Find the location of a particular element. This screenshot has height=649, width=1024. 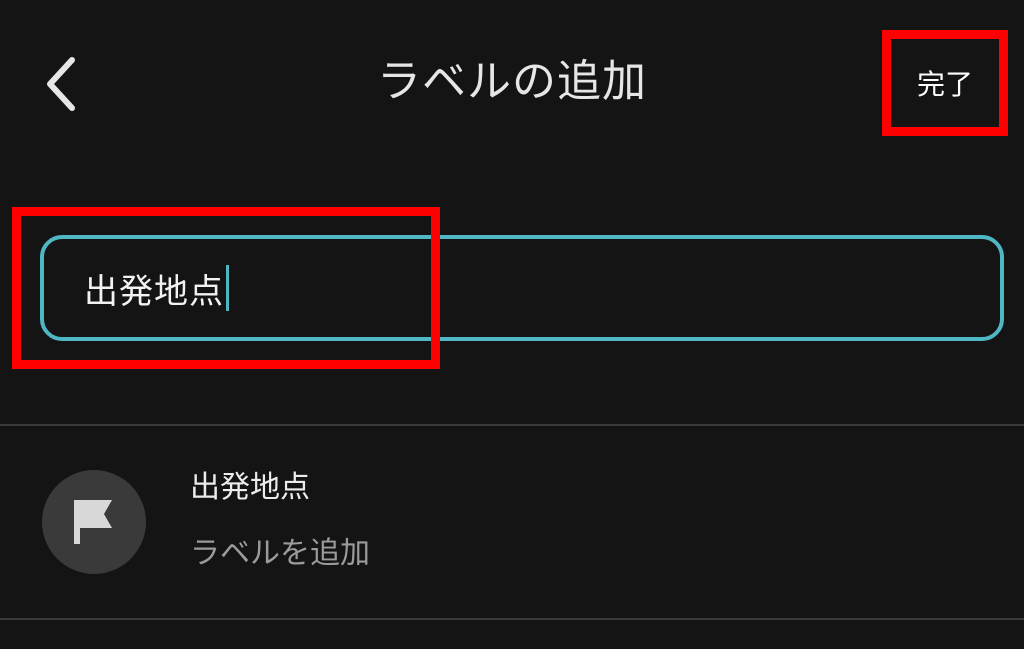

label-input: 出発地点 is located at coordinates (156, 288).